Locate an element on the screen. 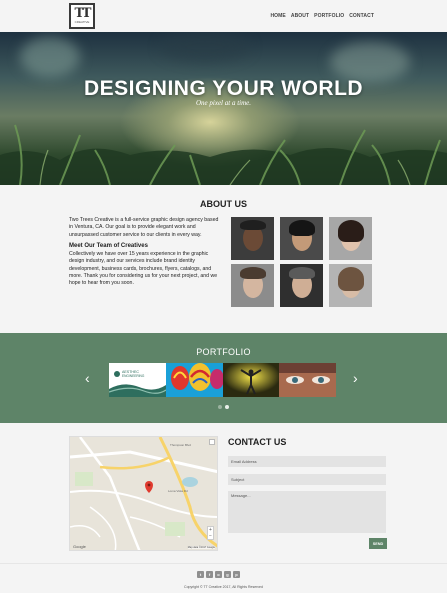 The image size is (447, 593). site-header: TT CREATIVE HOME ABOUT PORTFOLIO CONTACT is located at coordinates (223, 16).